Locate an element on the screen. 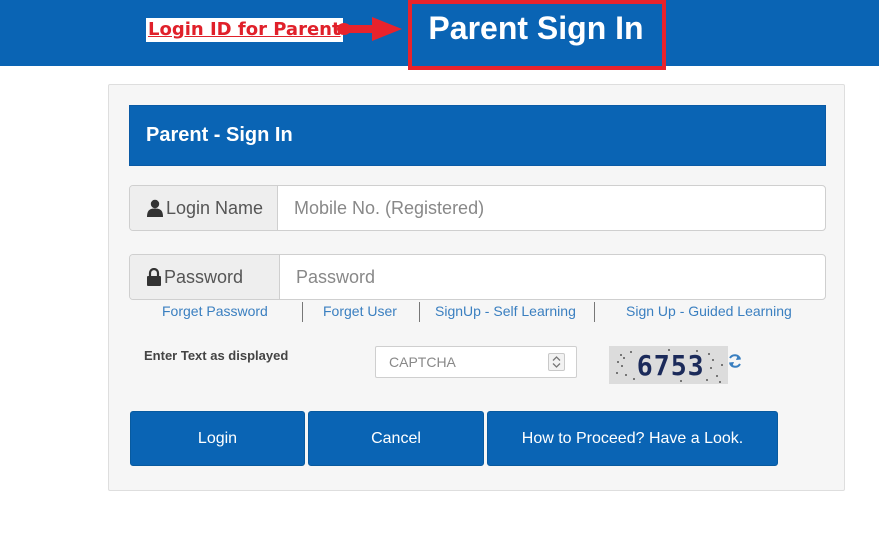 The height and width of the screenshot is (535, 879). login-name-group: Login Name Mobile No. (Registered) is located at coordinates (477, 208).